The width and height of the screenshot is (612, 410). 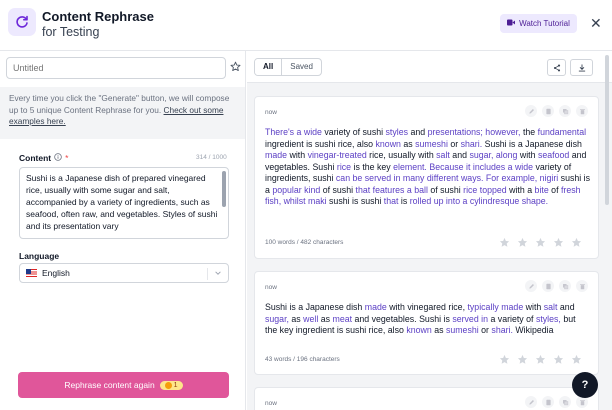 I want to click on info-icon, so click(x=58, y=158).